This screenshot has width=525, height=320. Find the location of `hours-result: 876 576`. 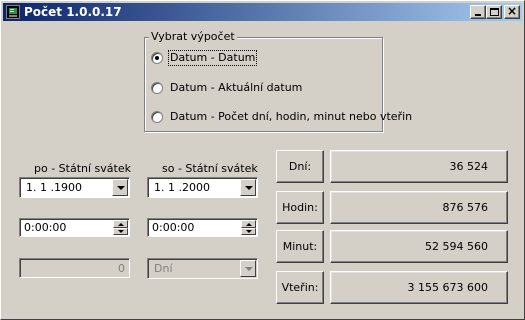

hours-result: 876 576 is located at coordinates (419, 207).